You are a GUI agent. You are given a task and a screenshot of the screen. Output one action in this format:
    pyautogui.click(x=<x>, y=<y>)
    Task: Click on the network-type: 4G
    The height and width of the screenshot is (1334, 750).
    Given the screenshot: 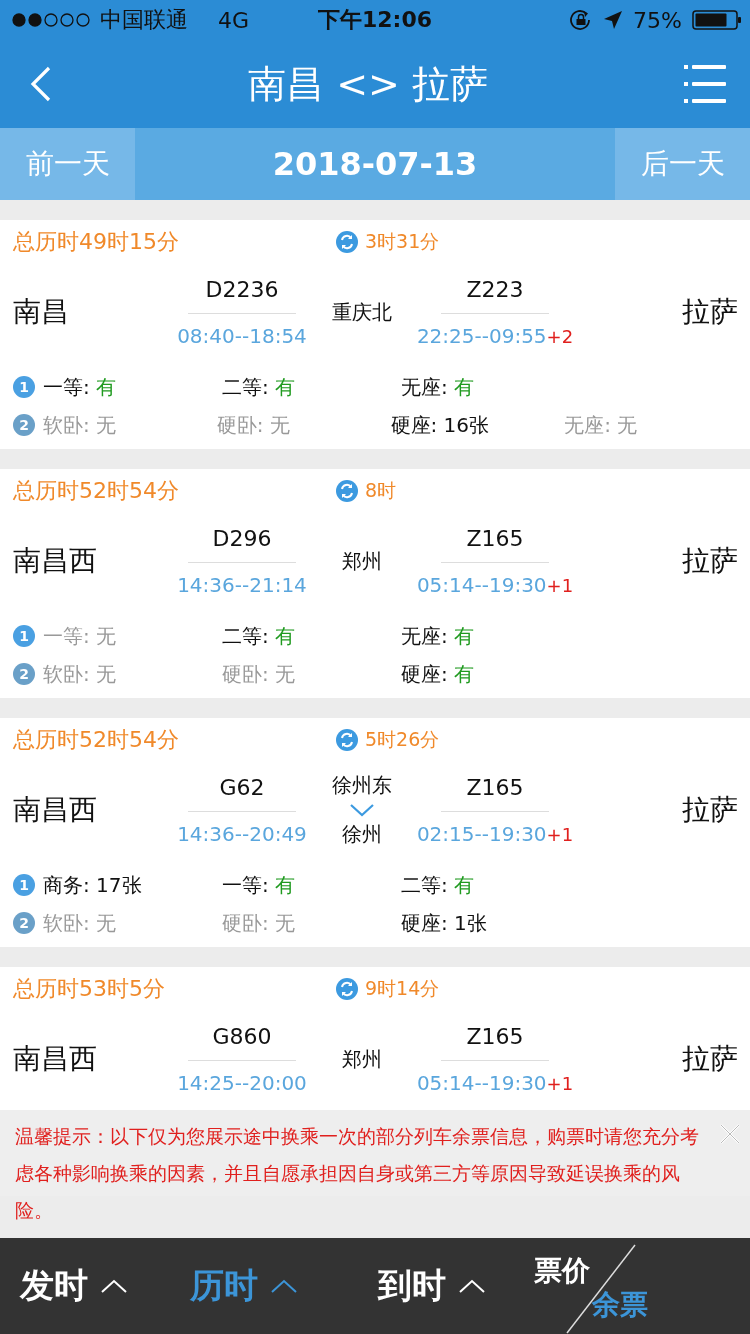 What is the action you would take?
    pyautogui.click(x=234, y=20)
    